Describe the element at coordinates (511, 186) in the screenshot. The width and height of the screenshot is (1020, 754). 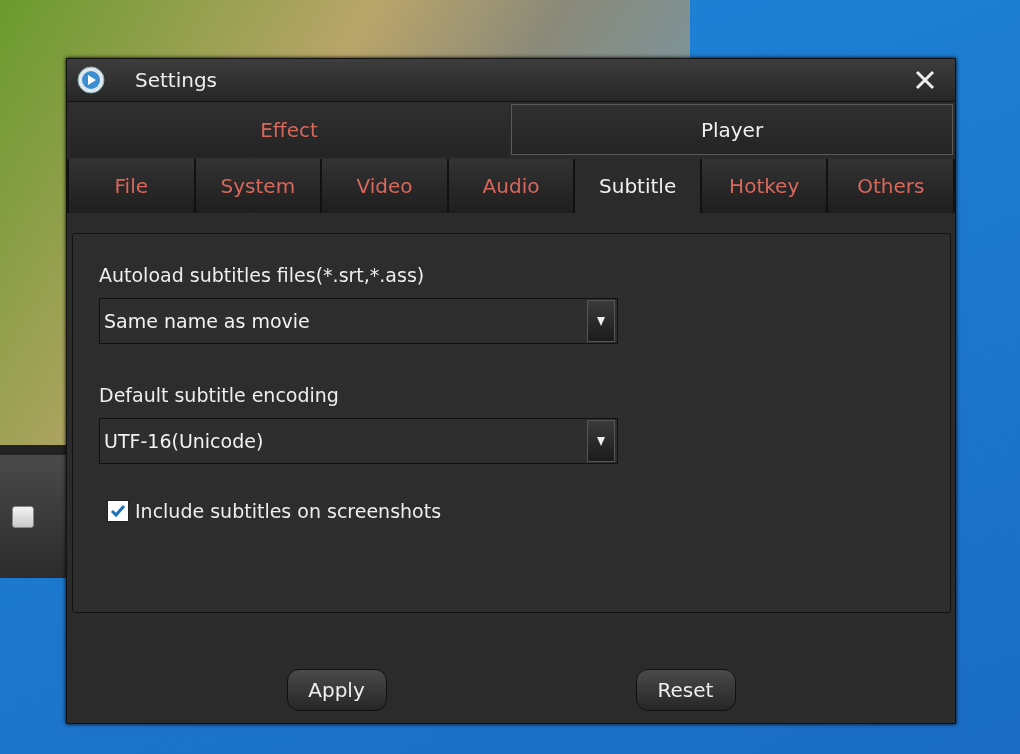
I see `tab: Audio` at that location.